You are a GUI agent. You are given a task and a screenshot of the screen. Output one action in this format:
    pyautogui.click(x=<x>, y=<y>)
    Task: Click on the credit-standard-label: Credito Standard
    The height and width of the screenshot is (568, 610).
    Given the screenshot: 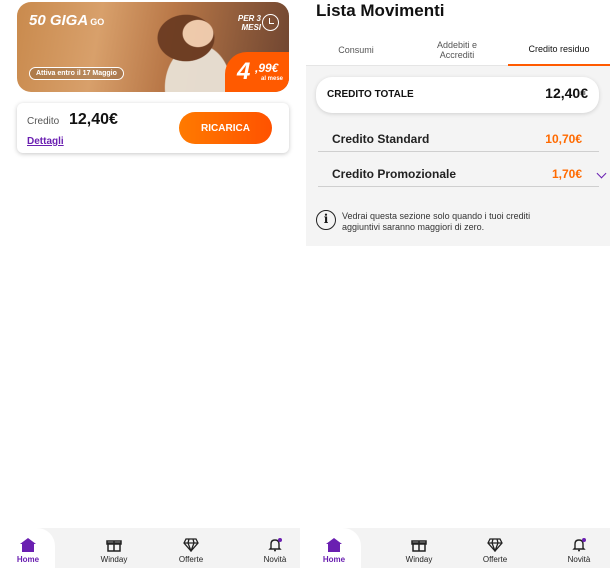 What is the action you would take?
    pyautogui.click(x=381, y=139)
    